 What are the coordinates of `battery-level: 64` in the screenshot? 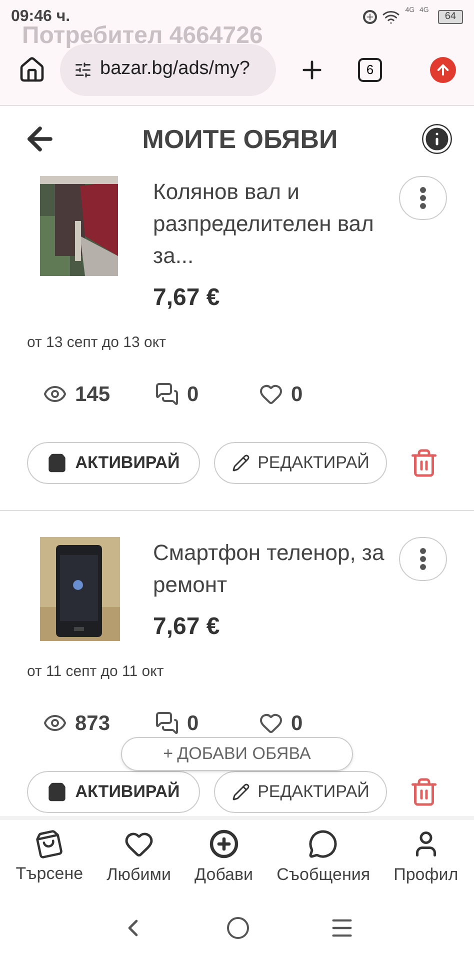 It's located at (450, 17).